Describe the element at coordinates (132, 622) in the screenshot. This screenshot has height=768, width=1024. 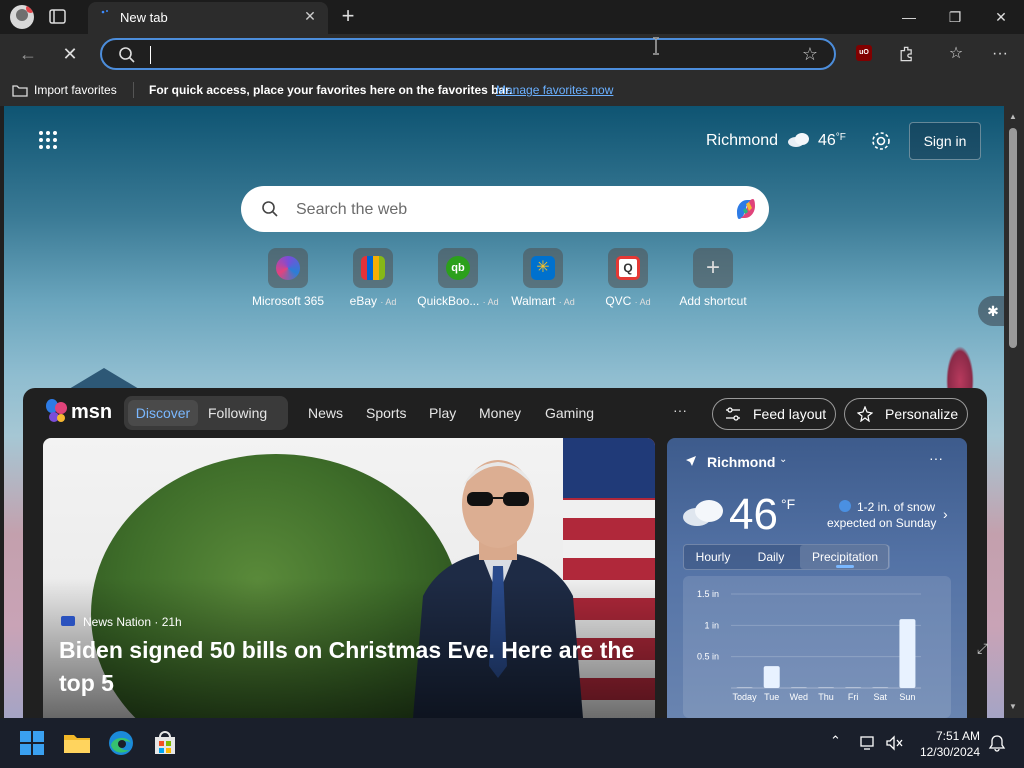
I see `hero-source: News Nation · 21h` at that location.